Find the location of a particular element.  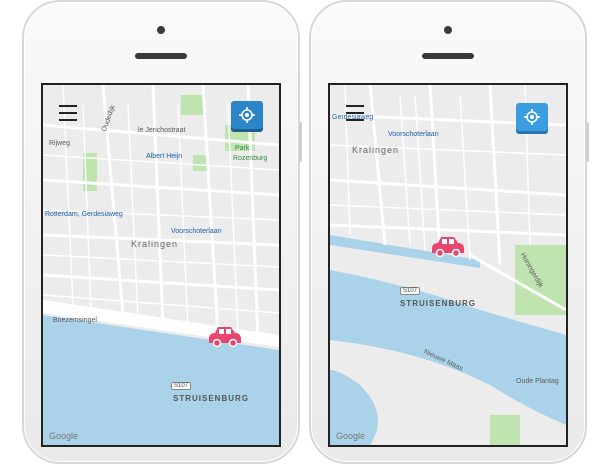

label-park: Park is located at coordinates (242, 148).